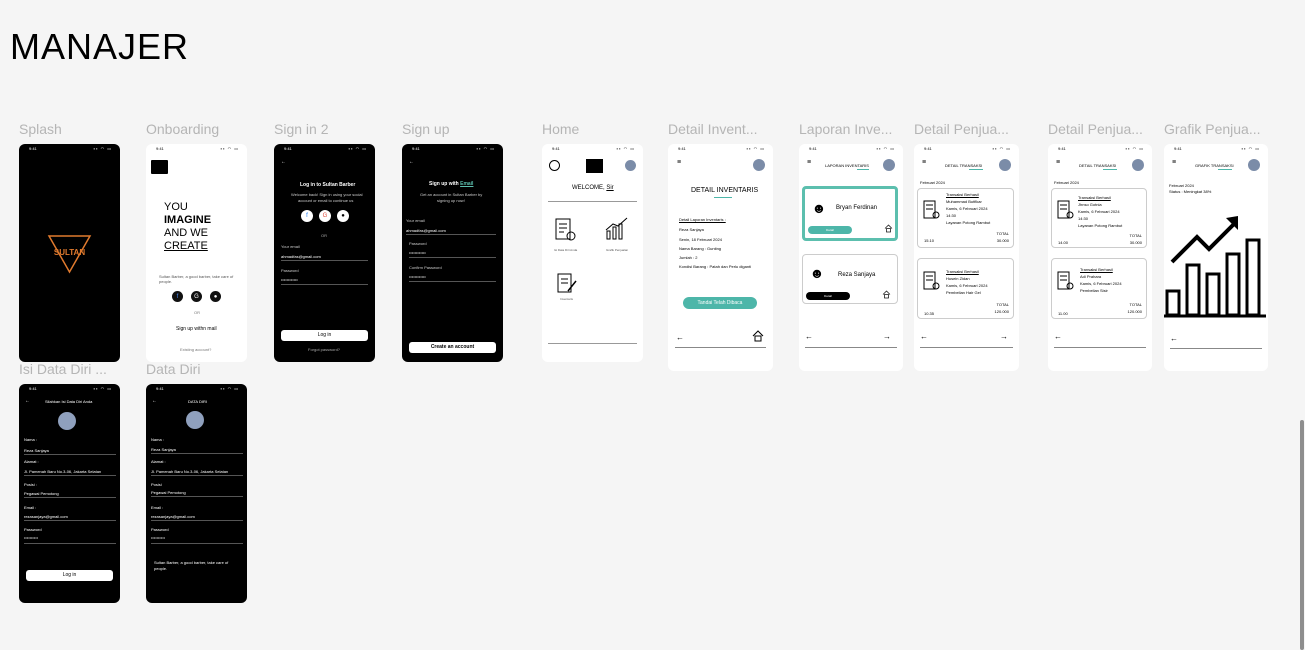  What do you see at coordinates (1002, 233) in the screenshot?
I see `tx-total-label: TOTAL` at bounding box center [1002, 233].